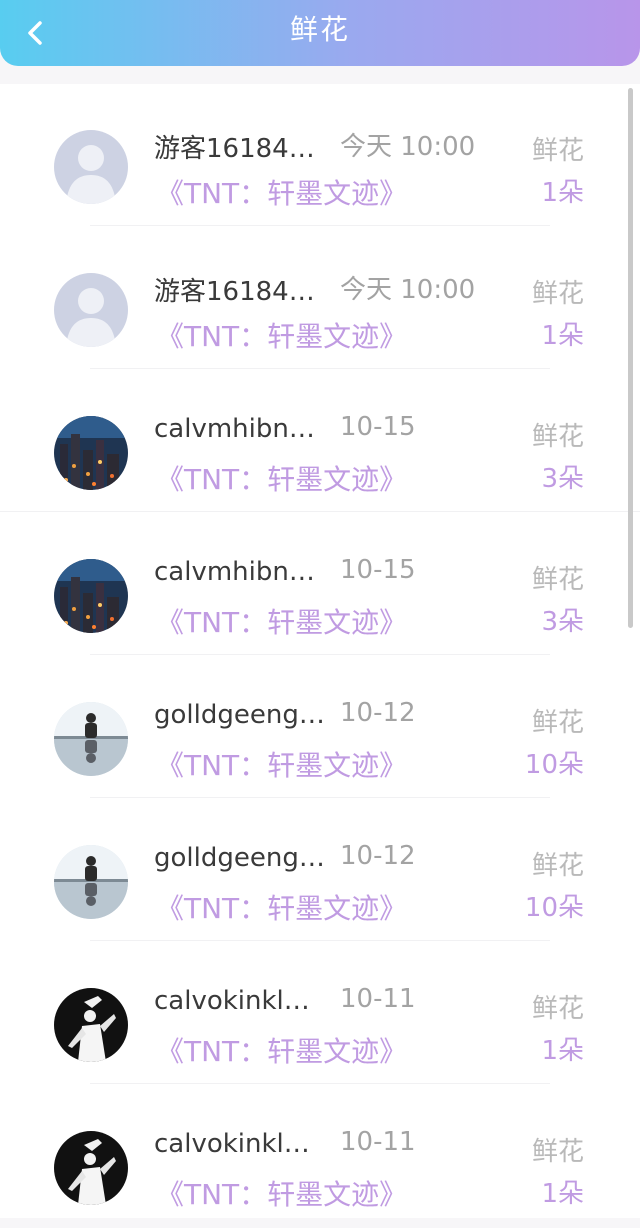 This screenshot has height=1228, width=640. Describe the element at coordinates (630, 358) in the screenshot. I see `scrollbar` at that location.